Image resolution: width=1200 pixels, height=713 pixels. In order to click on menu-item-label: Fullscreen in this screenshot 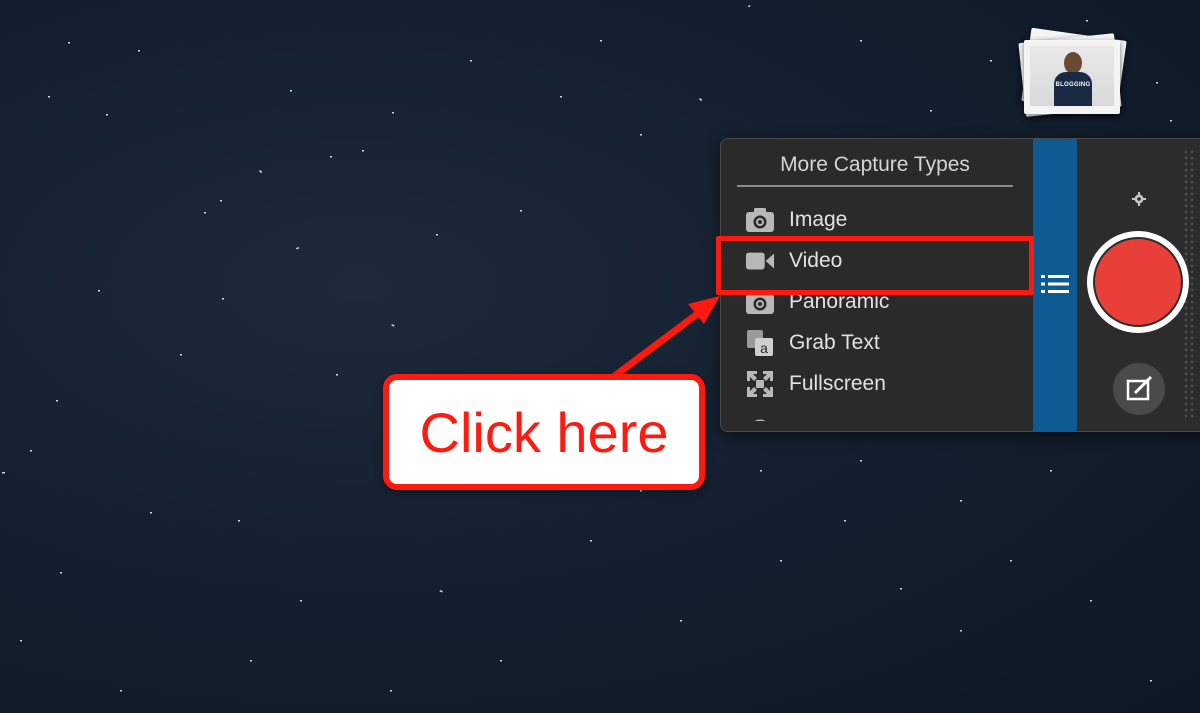, I will do `click(837, 383)`.